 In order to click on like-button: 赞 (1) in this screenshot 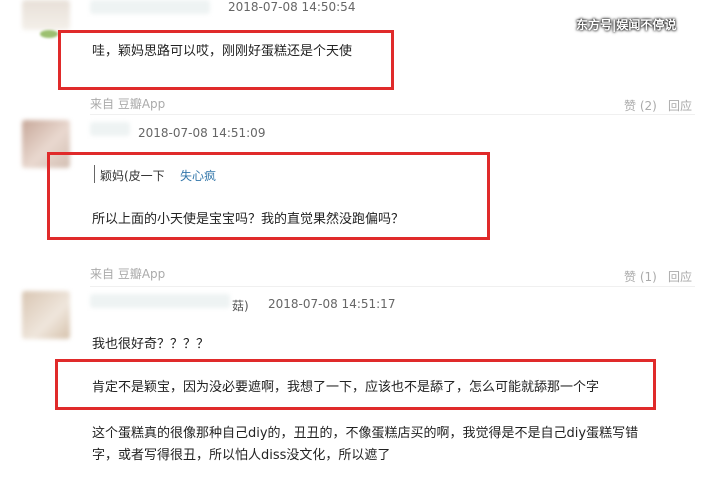, I will do `click(640, 276)`.